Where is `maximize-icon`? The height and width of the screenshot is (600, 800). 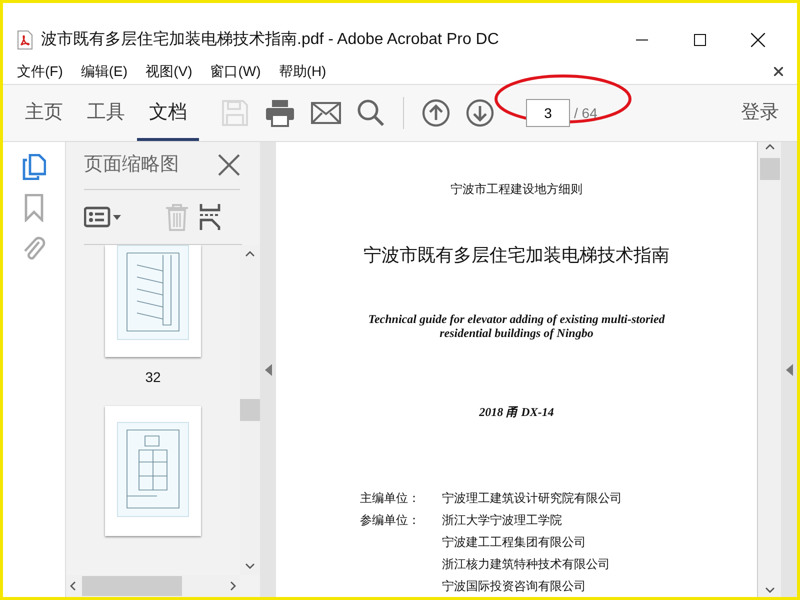 maximize-icon is located at coordinates (700, 40).